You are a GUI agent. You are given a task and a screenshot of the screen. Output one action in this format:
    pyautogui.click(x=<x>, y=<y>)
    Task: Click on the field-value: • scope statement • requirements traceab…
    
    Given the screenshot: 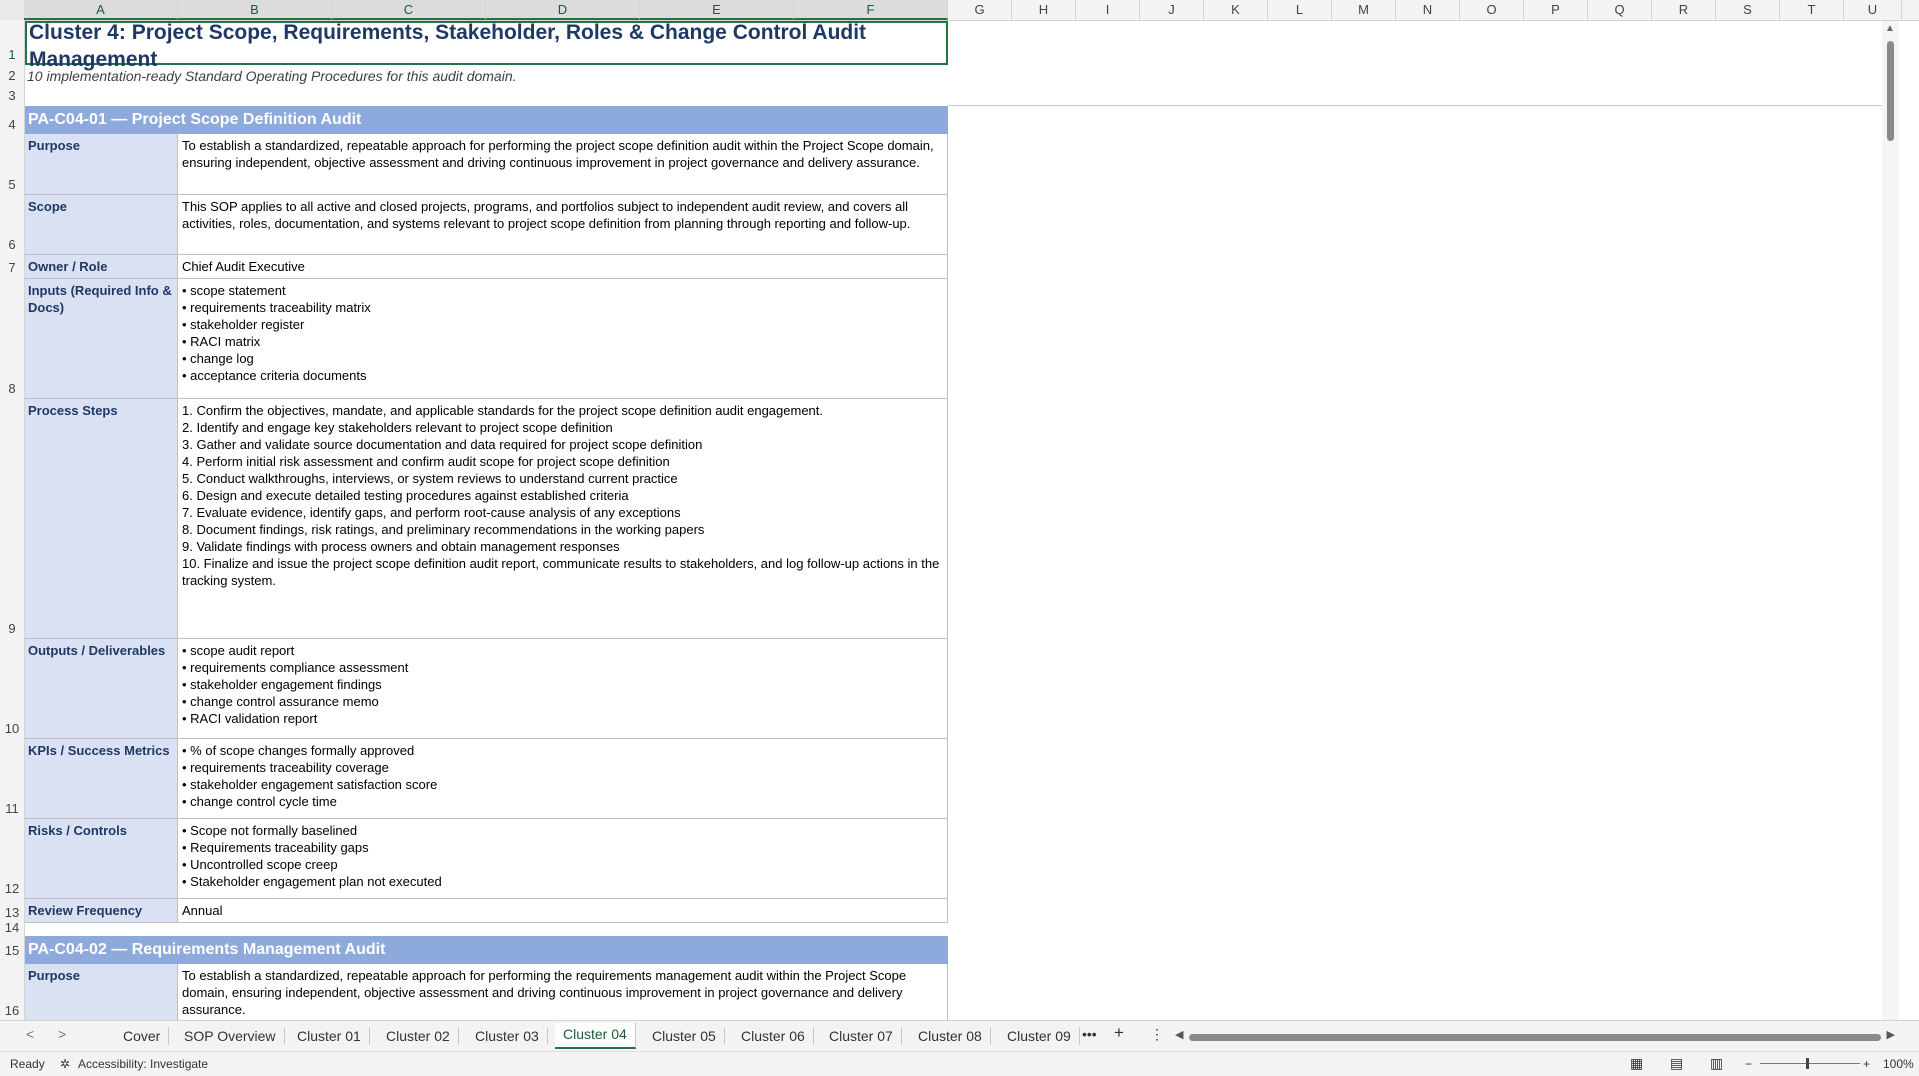 What is the action you would take?
    pyautogui.click(x=563, y=338)
    